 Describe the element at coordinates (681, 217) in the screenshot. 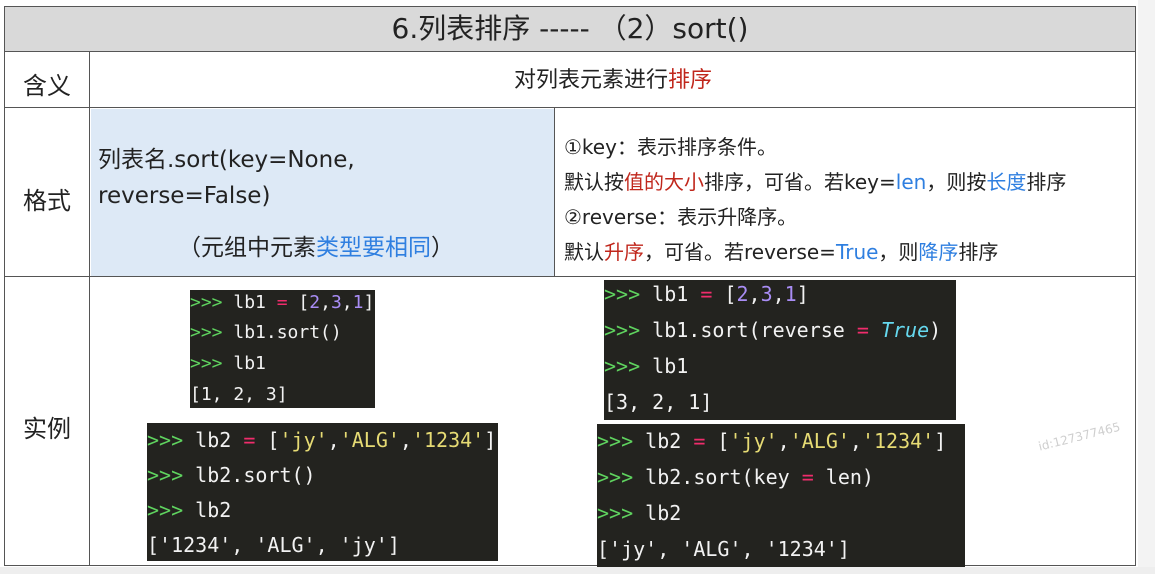

I see `param-reverse-heading: ②reverse：表示升降序。` at that location.